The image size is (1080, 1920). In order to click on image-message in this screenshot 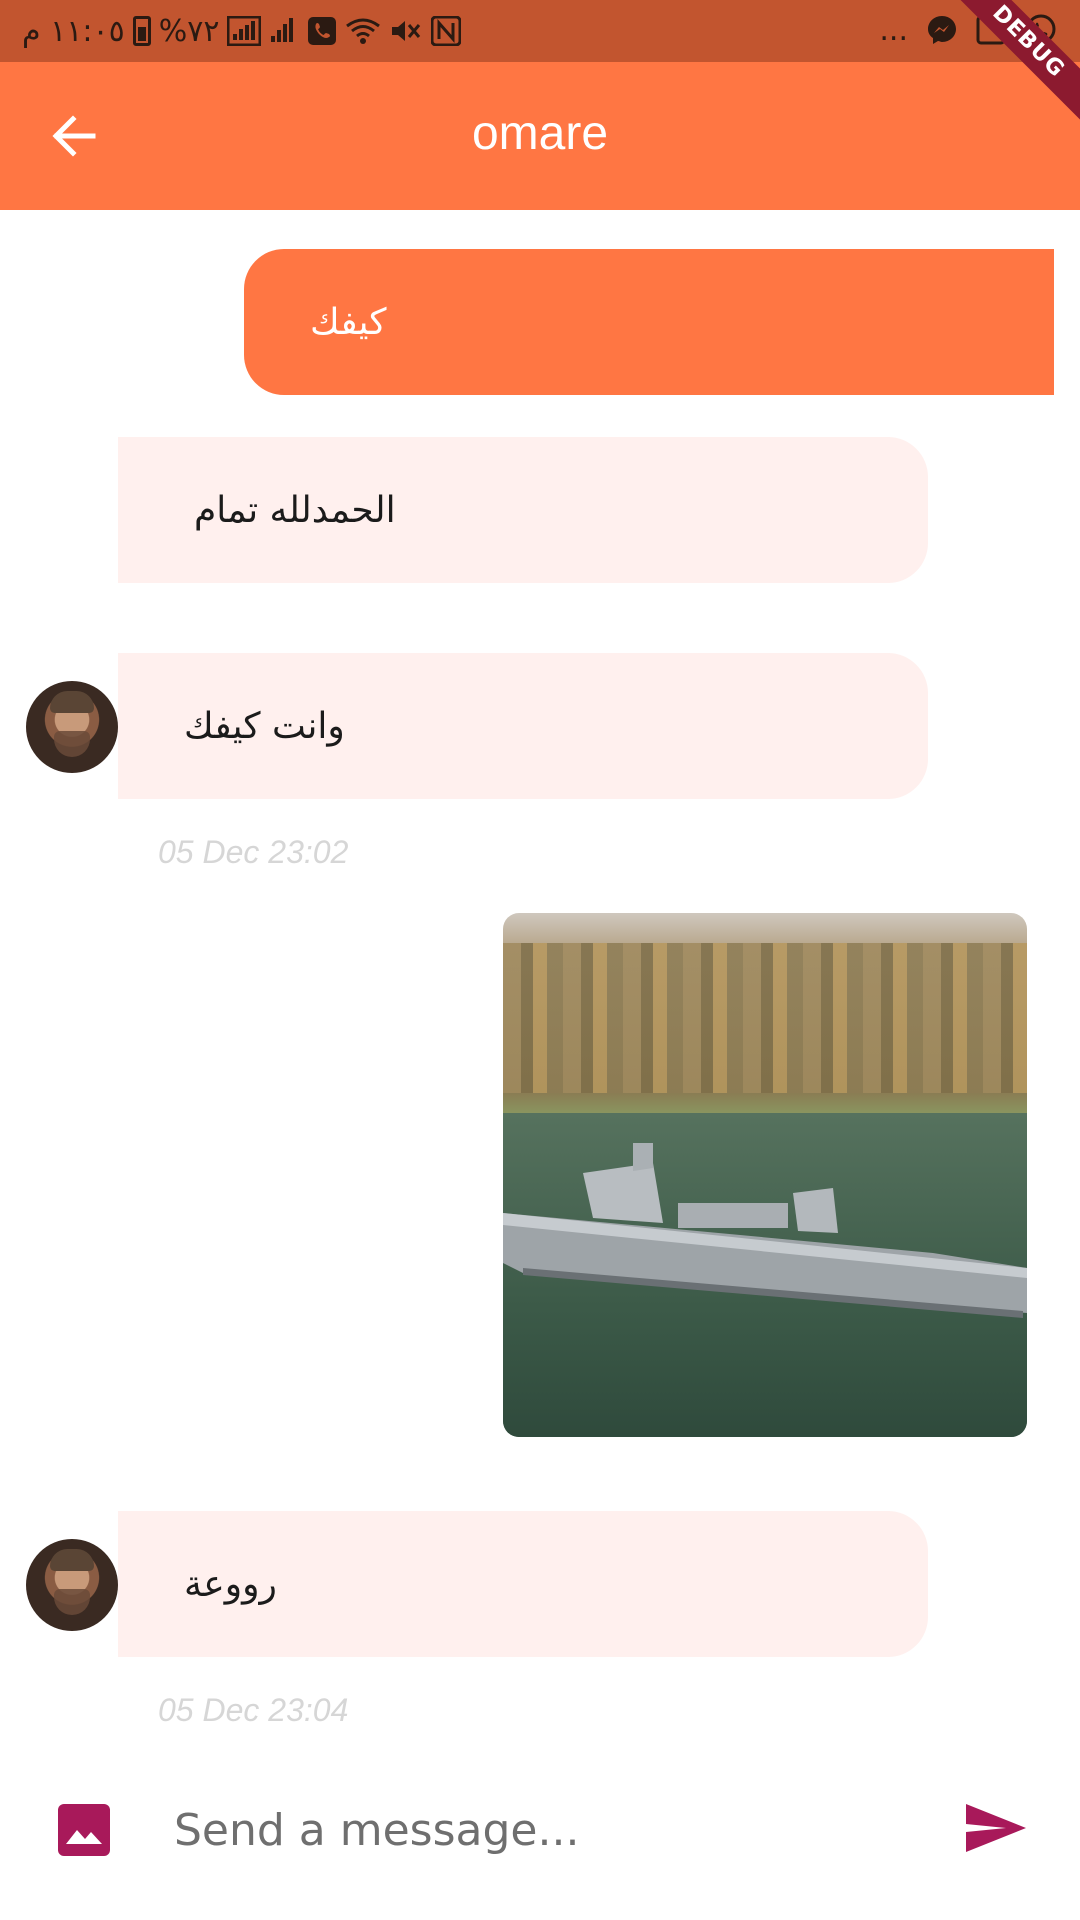, I will do `click(765, 1175)`.